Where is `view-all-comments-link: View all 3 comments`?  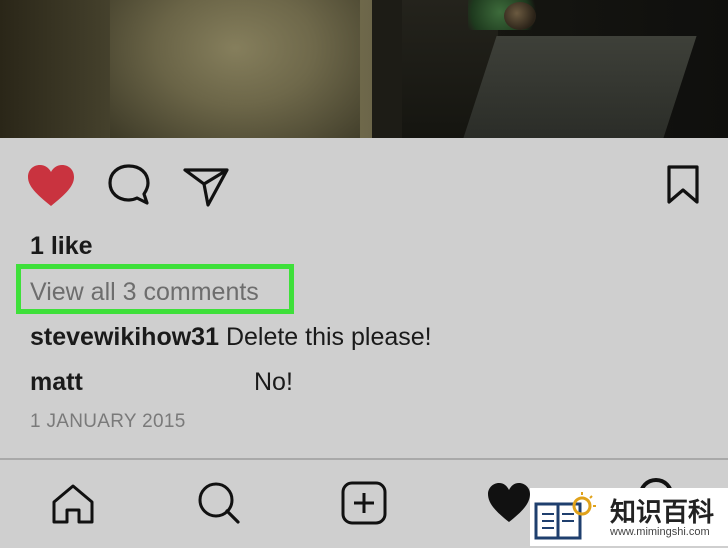 view-all-comments-link: View all 3 comments is located at coordinates (144, 292).